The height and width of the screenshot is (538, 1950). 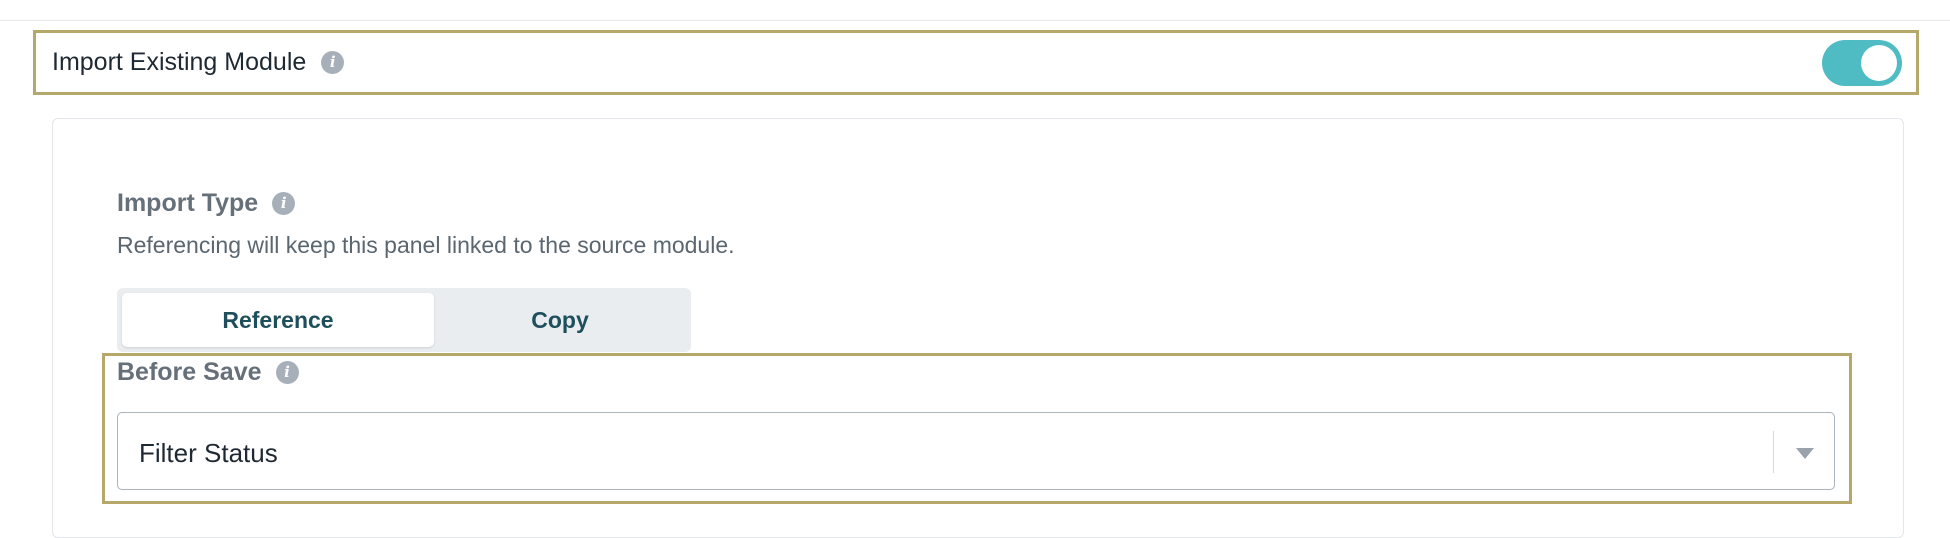 What do you see at coordinates (1773, 452) in the screenshot?
I see `select-separator` at bounding box center [1773, 452].